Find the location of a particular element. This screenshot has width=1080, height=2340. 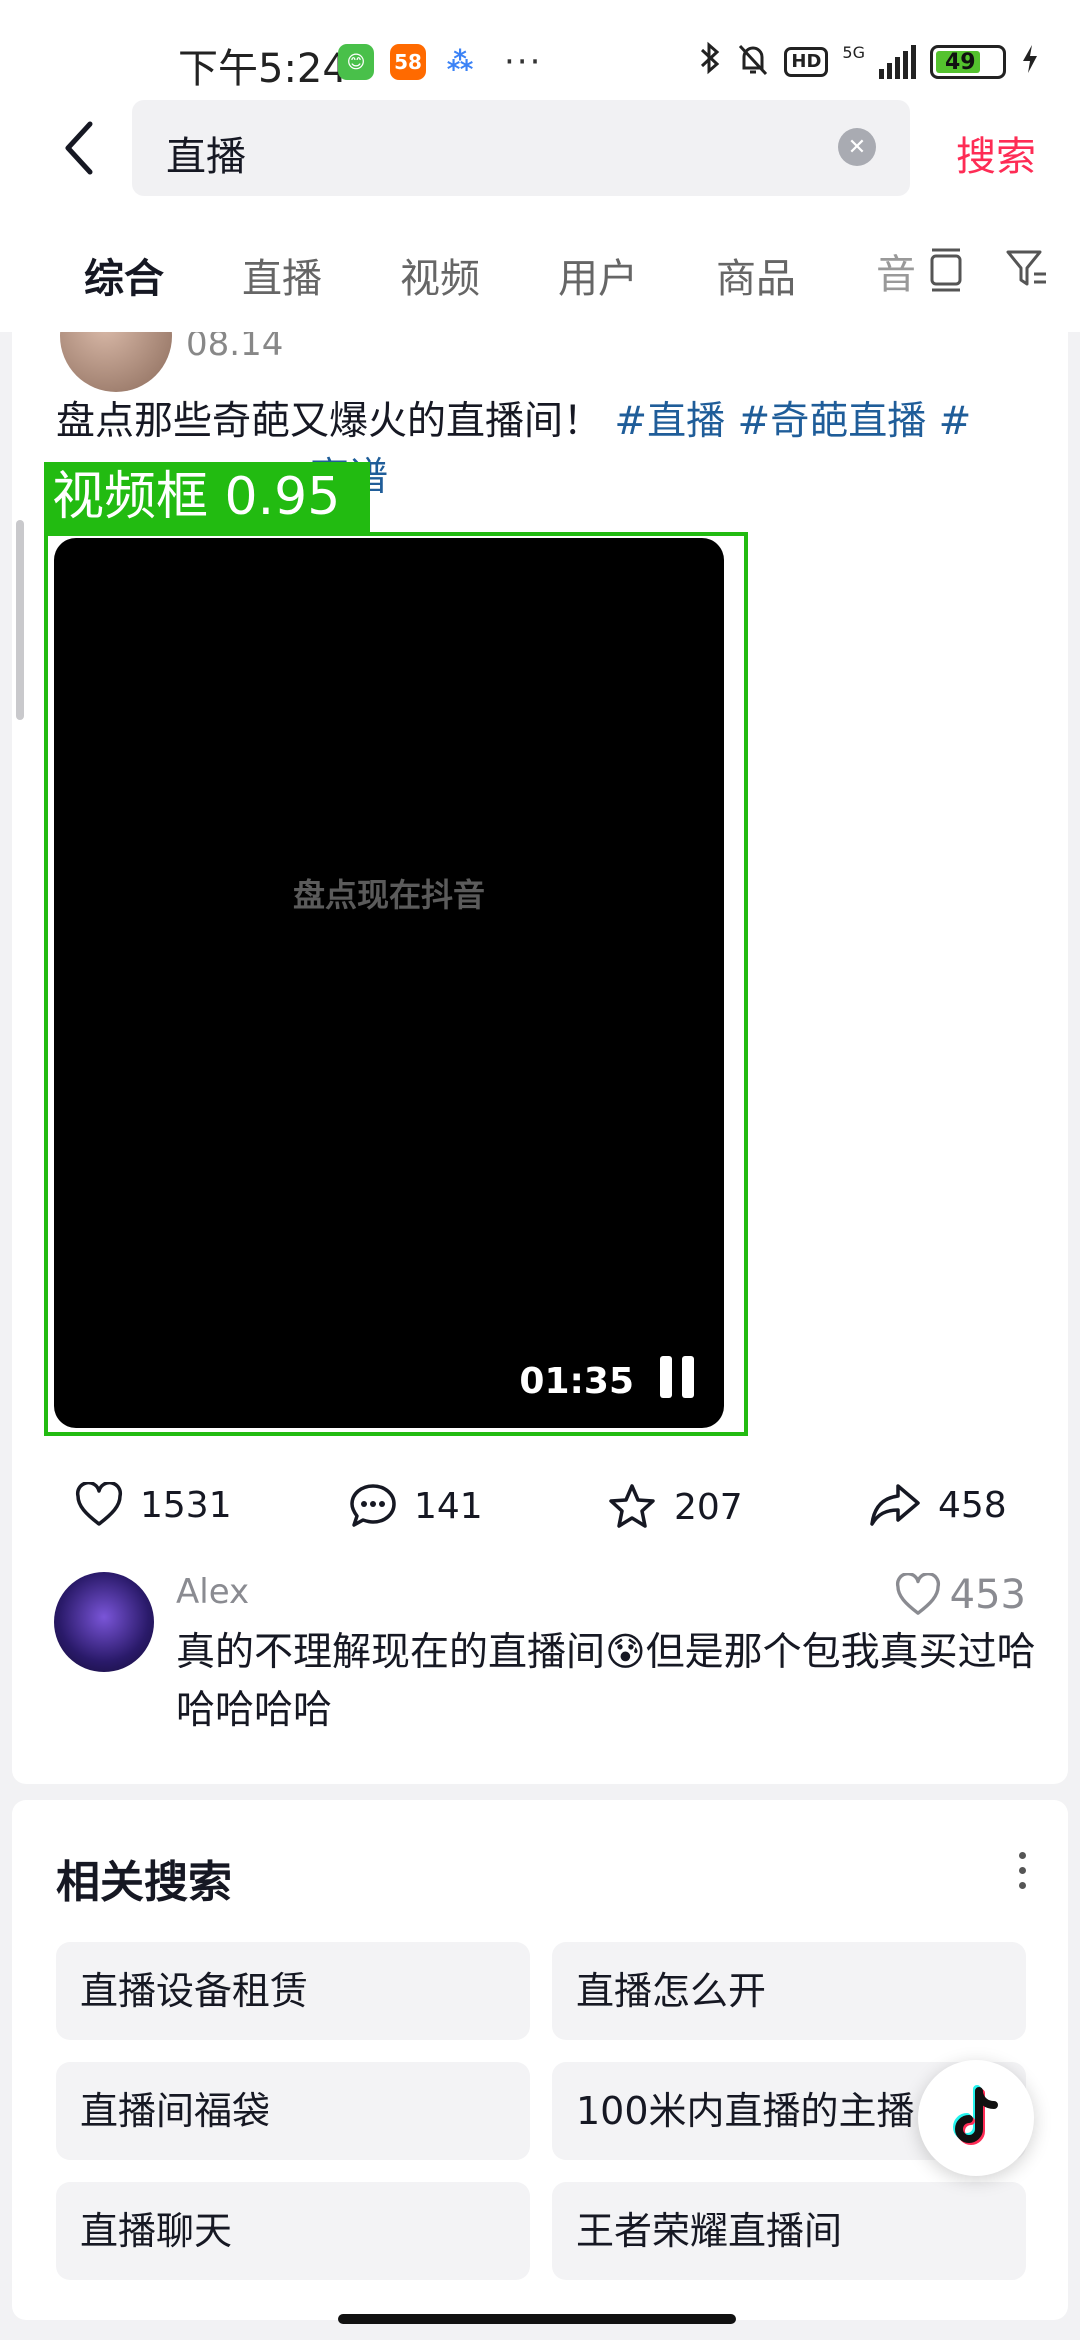

search-header: 直播 ✕ 搜索 is located at coordinates (540, 154).